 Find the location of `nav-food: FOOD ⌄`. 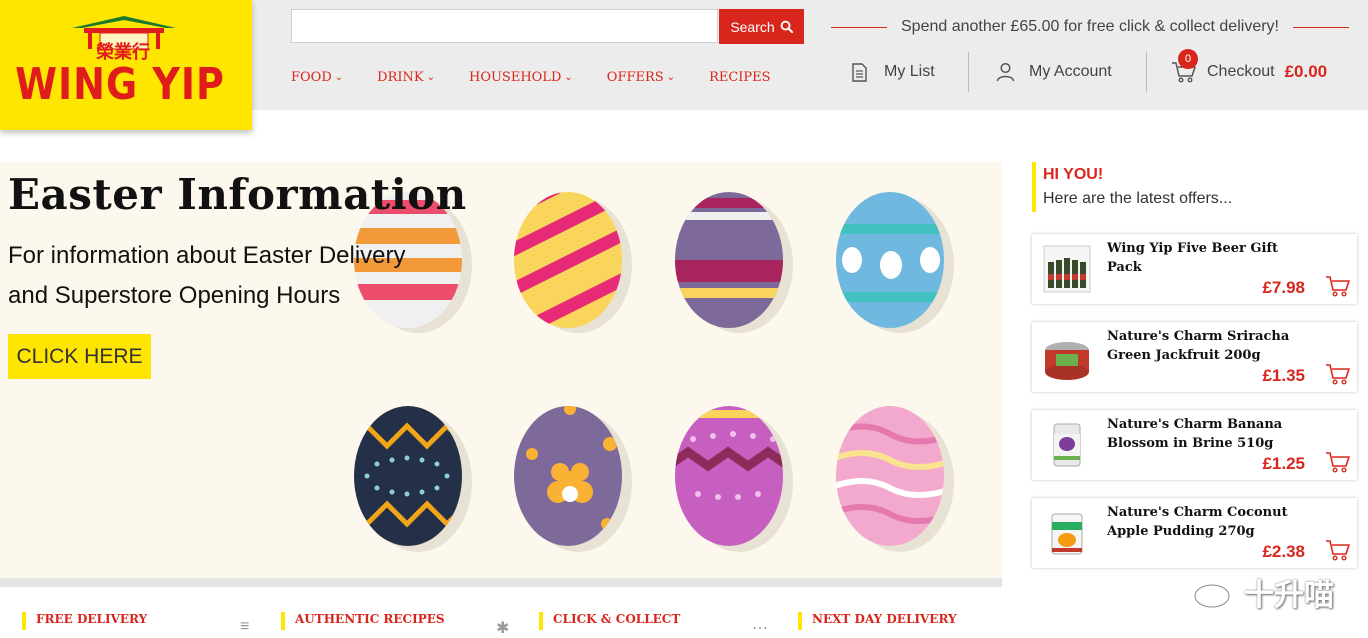

nav-food: FOOD ⌄ is located at coordinates (317, 77).